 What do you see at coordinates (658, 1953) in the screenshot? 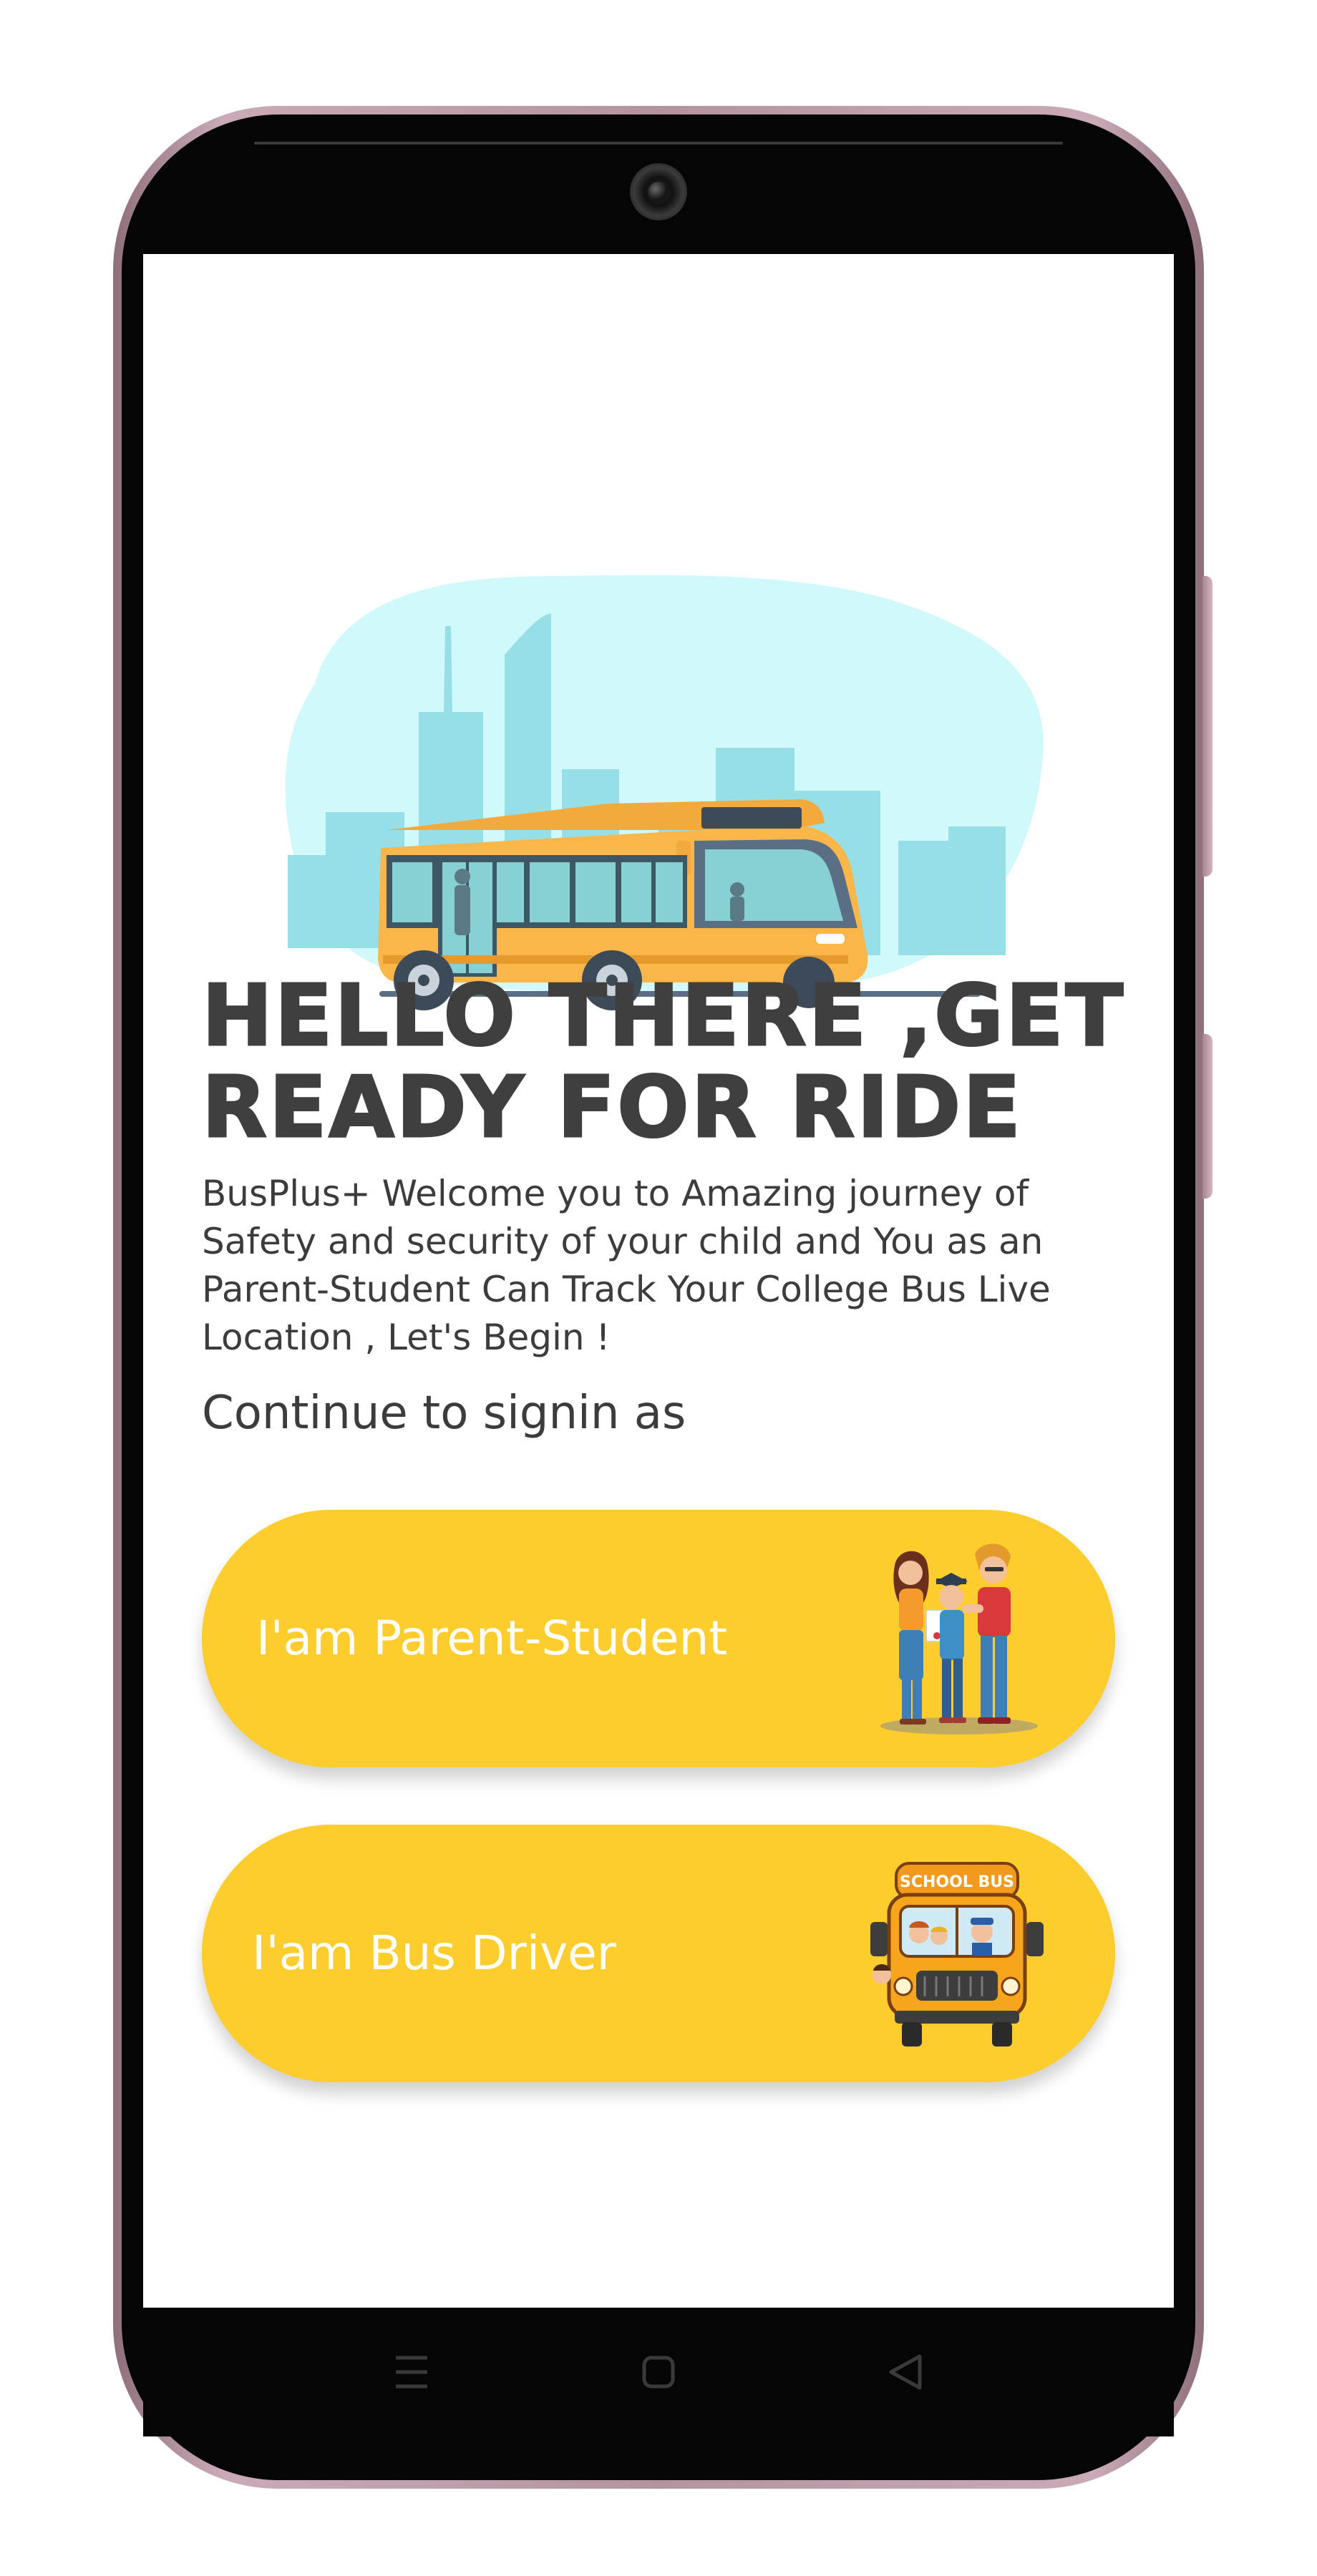
I see `bus-driver-signin-button: I'am Bus Driver SCHOOL BUS` at bounding box center [658, 1953].